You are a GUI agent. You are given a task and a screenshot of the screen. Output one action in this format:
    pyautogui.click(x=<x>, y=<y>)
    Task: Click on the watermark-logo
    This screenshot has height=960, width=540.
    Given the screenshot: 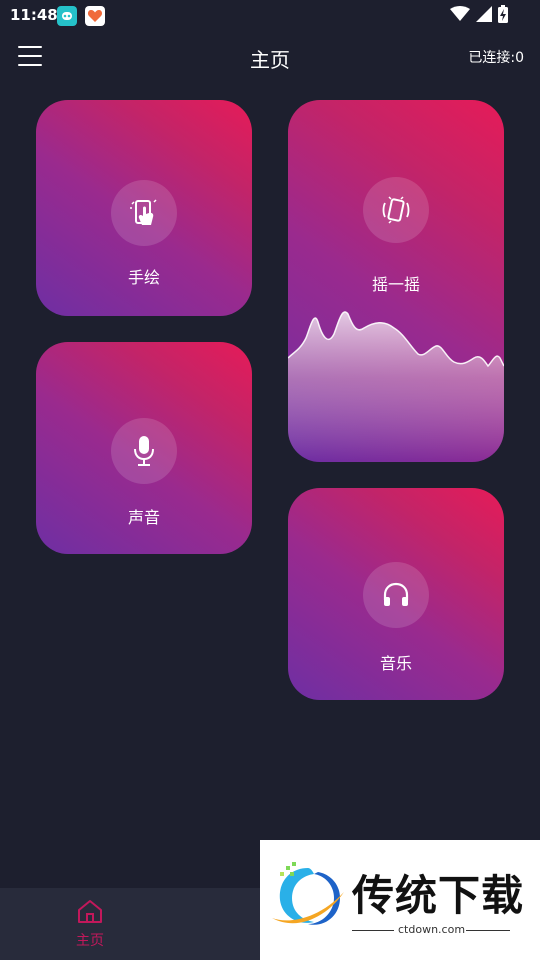 What is the action you would take?
    pyautogui.click(x=308, y=893)
    